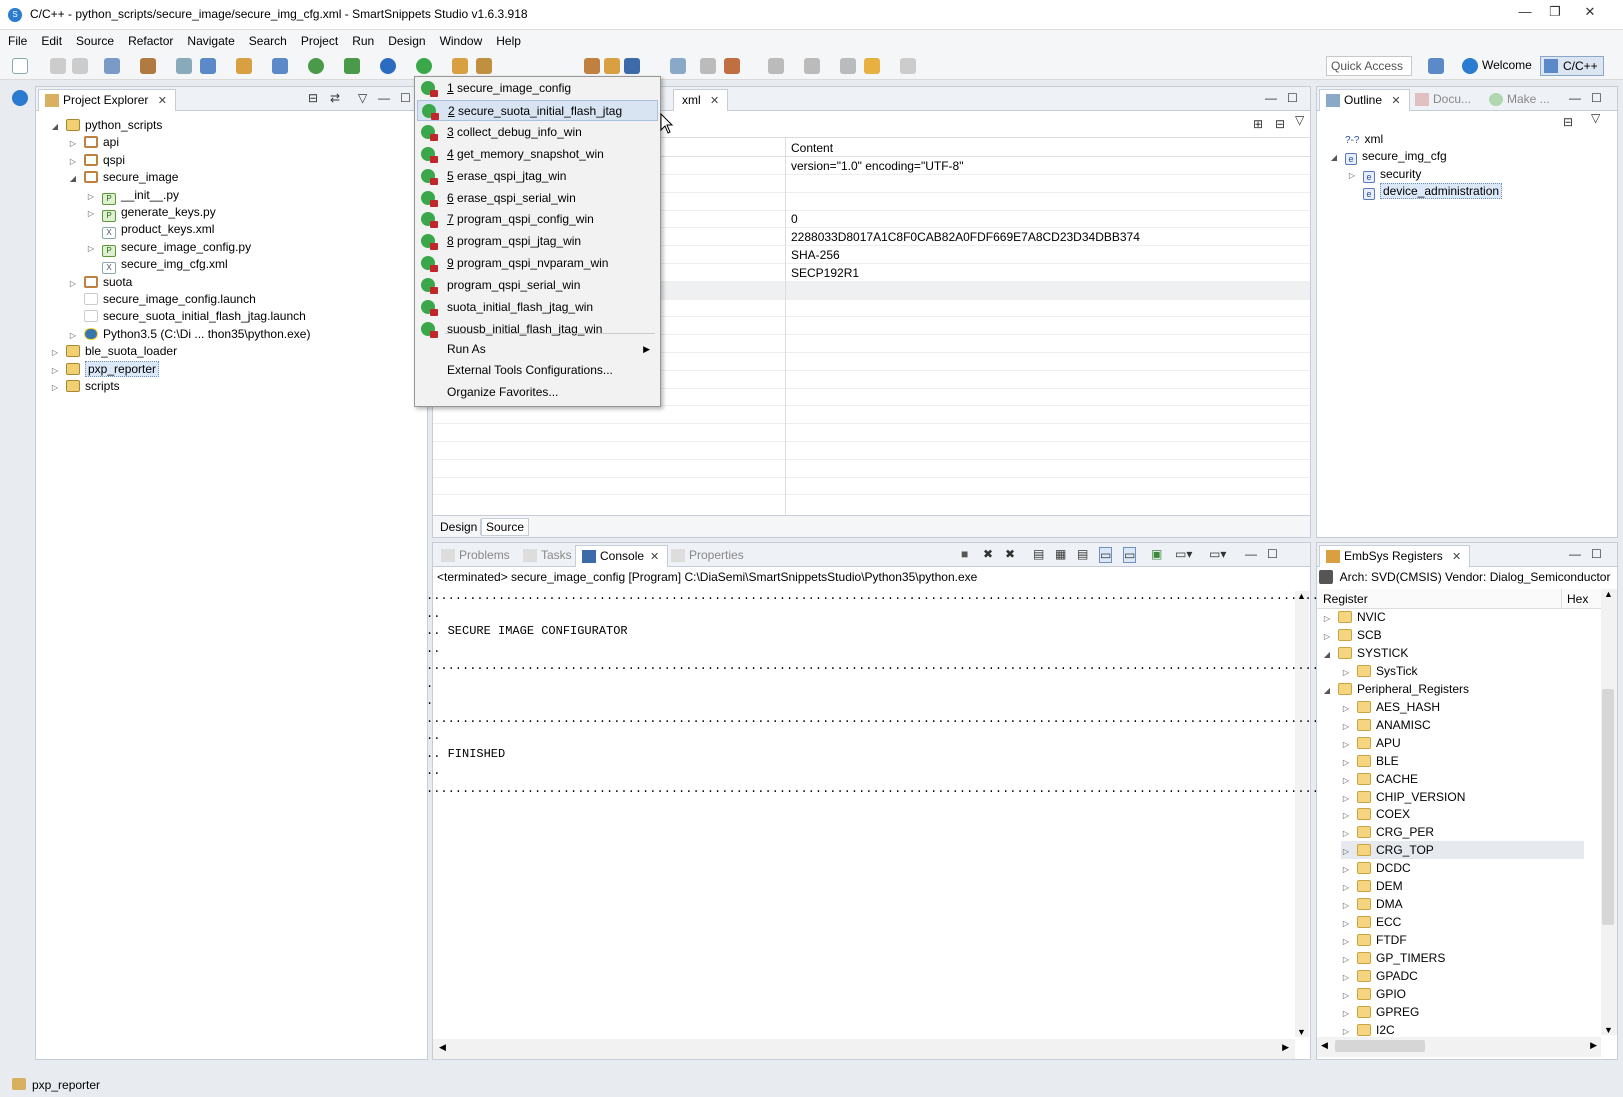  I want to click on new-folder-icon, so click(244, 66).